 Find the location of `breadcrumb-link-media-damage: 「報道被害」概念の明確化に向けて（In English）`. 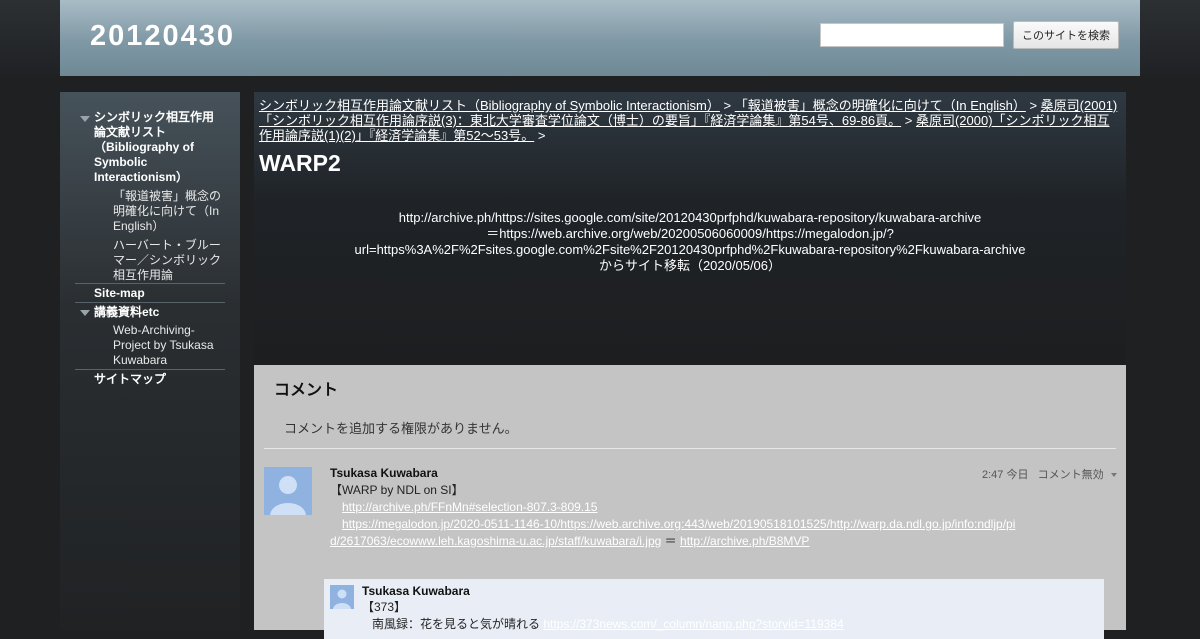

breadcrumb-link-media-damage: 「報道被害」概念の明確化に向けて（In English） is located at coordinates (880, 105).